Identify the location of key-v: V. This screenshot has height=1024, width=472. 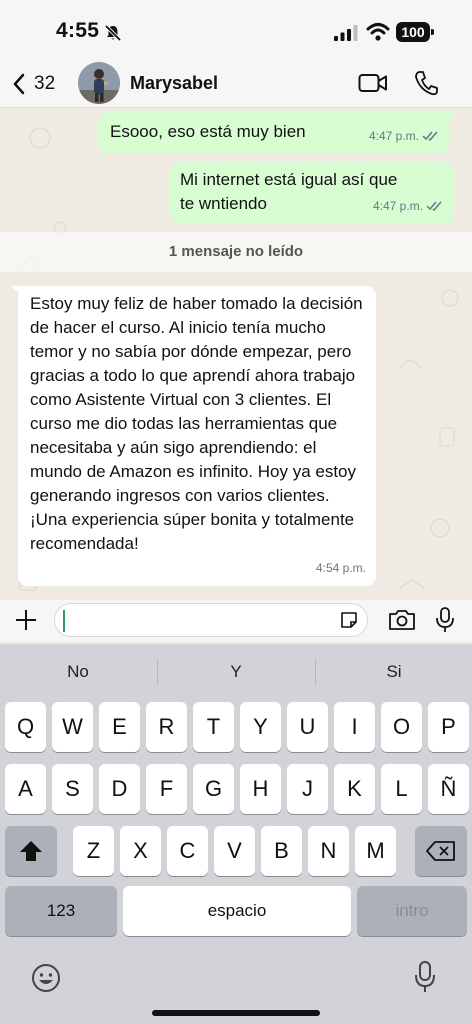
(234, 851).